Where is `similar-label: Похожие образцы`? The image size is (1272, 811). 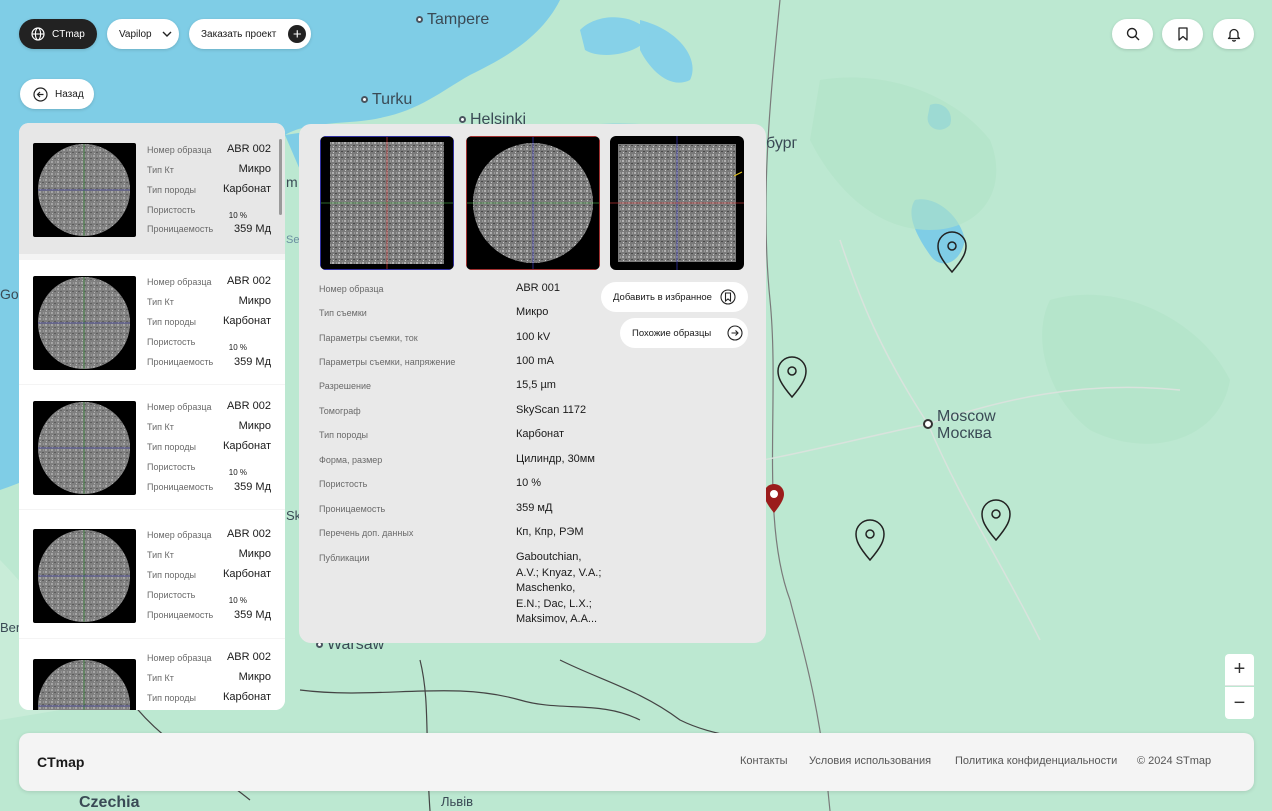
similar-label: Похожие образцы is located at coordinates (672, 333).